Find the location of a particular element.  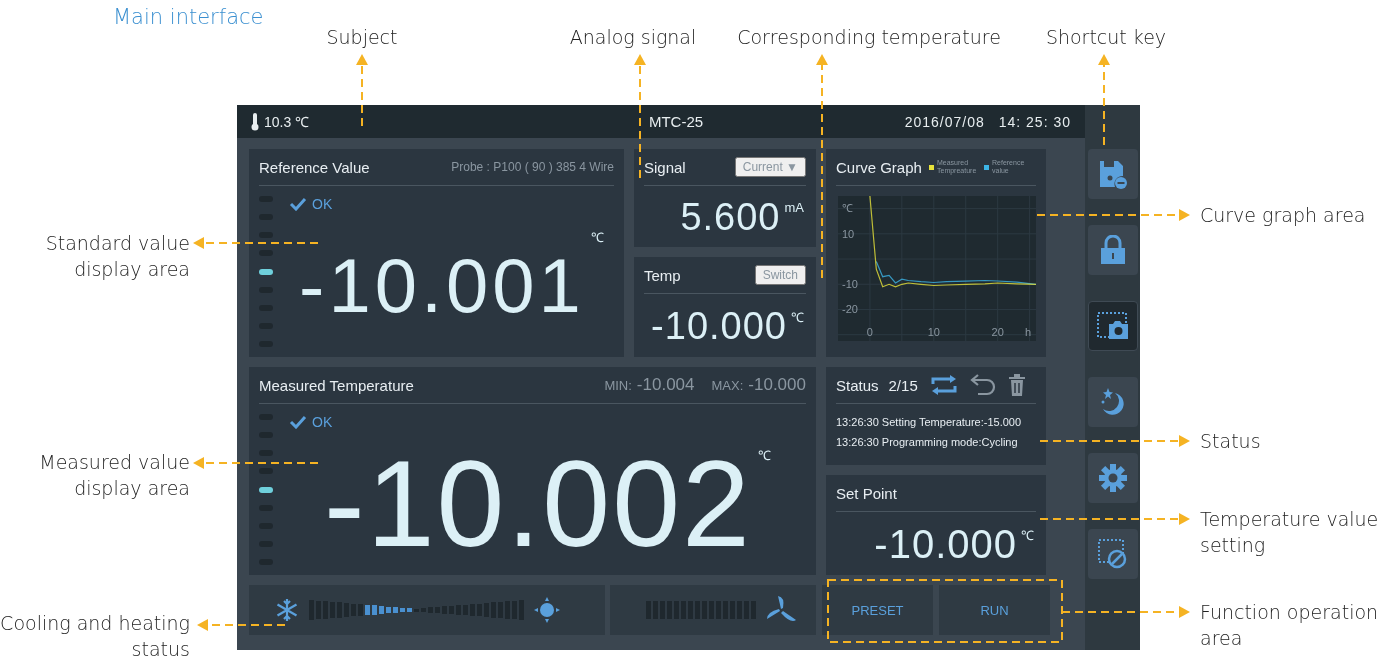

callout-label: Standard value display area is located at coordinates (117, 256).